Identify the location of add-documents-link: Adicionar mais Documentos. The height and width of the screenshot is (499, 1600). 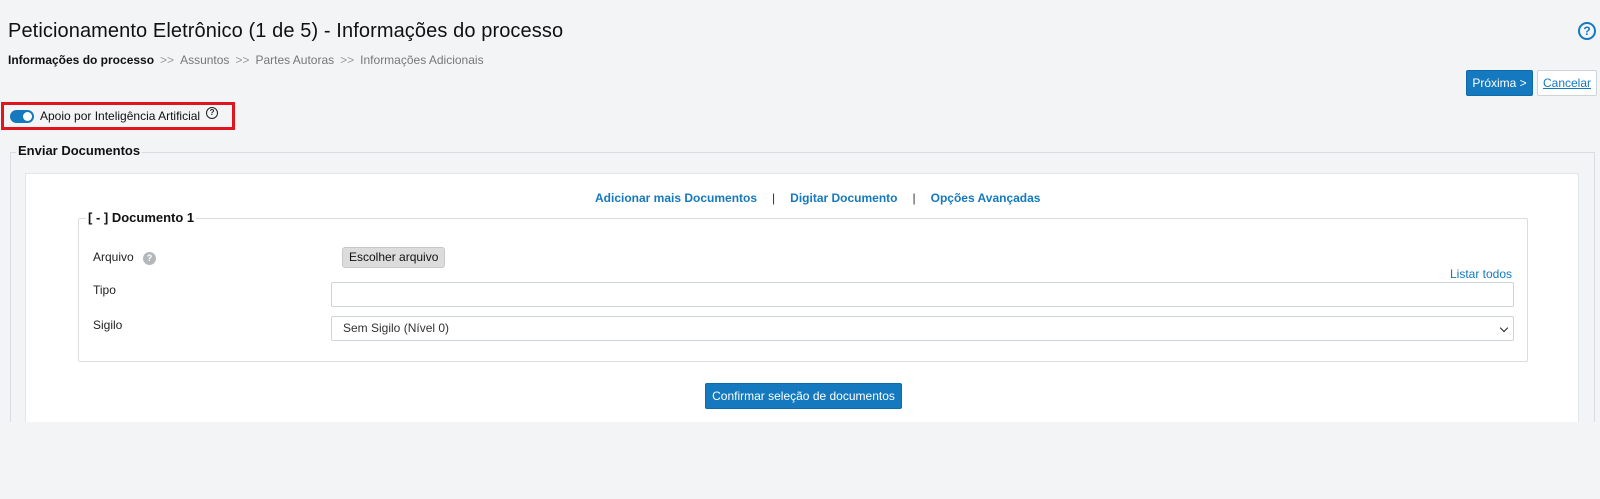
(676, 198).